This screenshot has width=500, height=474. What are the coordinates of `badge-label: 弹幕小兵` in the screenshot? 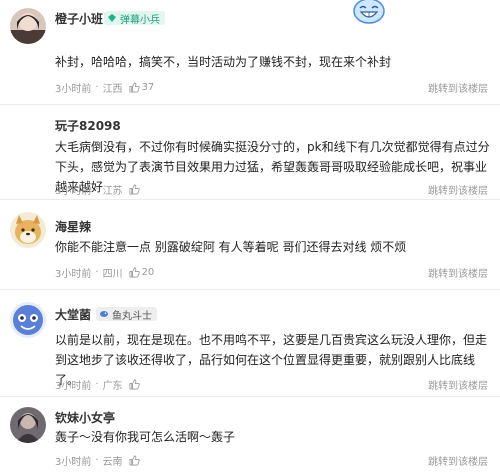 It's located at (140, 20).